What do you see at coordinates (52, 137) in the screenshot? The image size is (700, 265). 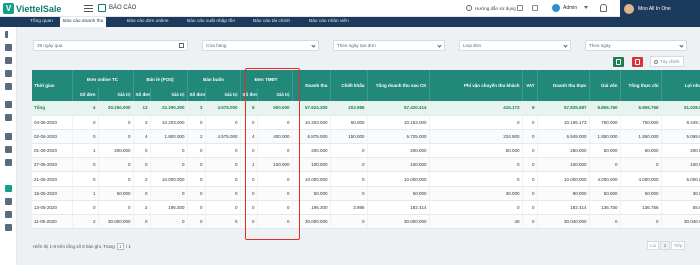 I see `row-date-cell: 02-06-2020` at bounding box center [52, 137].